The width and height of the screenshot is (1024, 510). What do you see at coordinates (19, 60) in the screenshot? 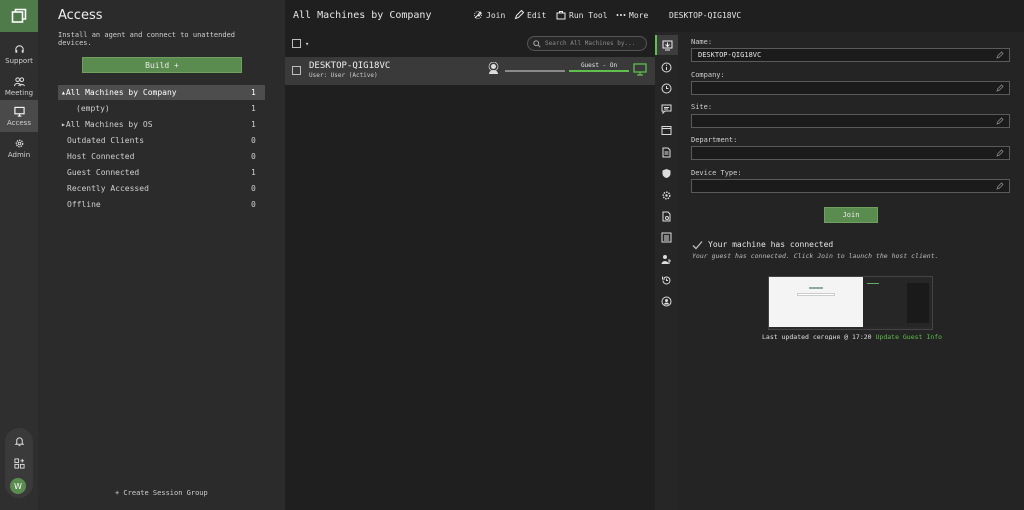
I see `rail-item-label: Support` at bounding box center [19, 60].